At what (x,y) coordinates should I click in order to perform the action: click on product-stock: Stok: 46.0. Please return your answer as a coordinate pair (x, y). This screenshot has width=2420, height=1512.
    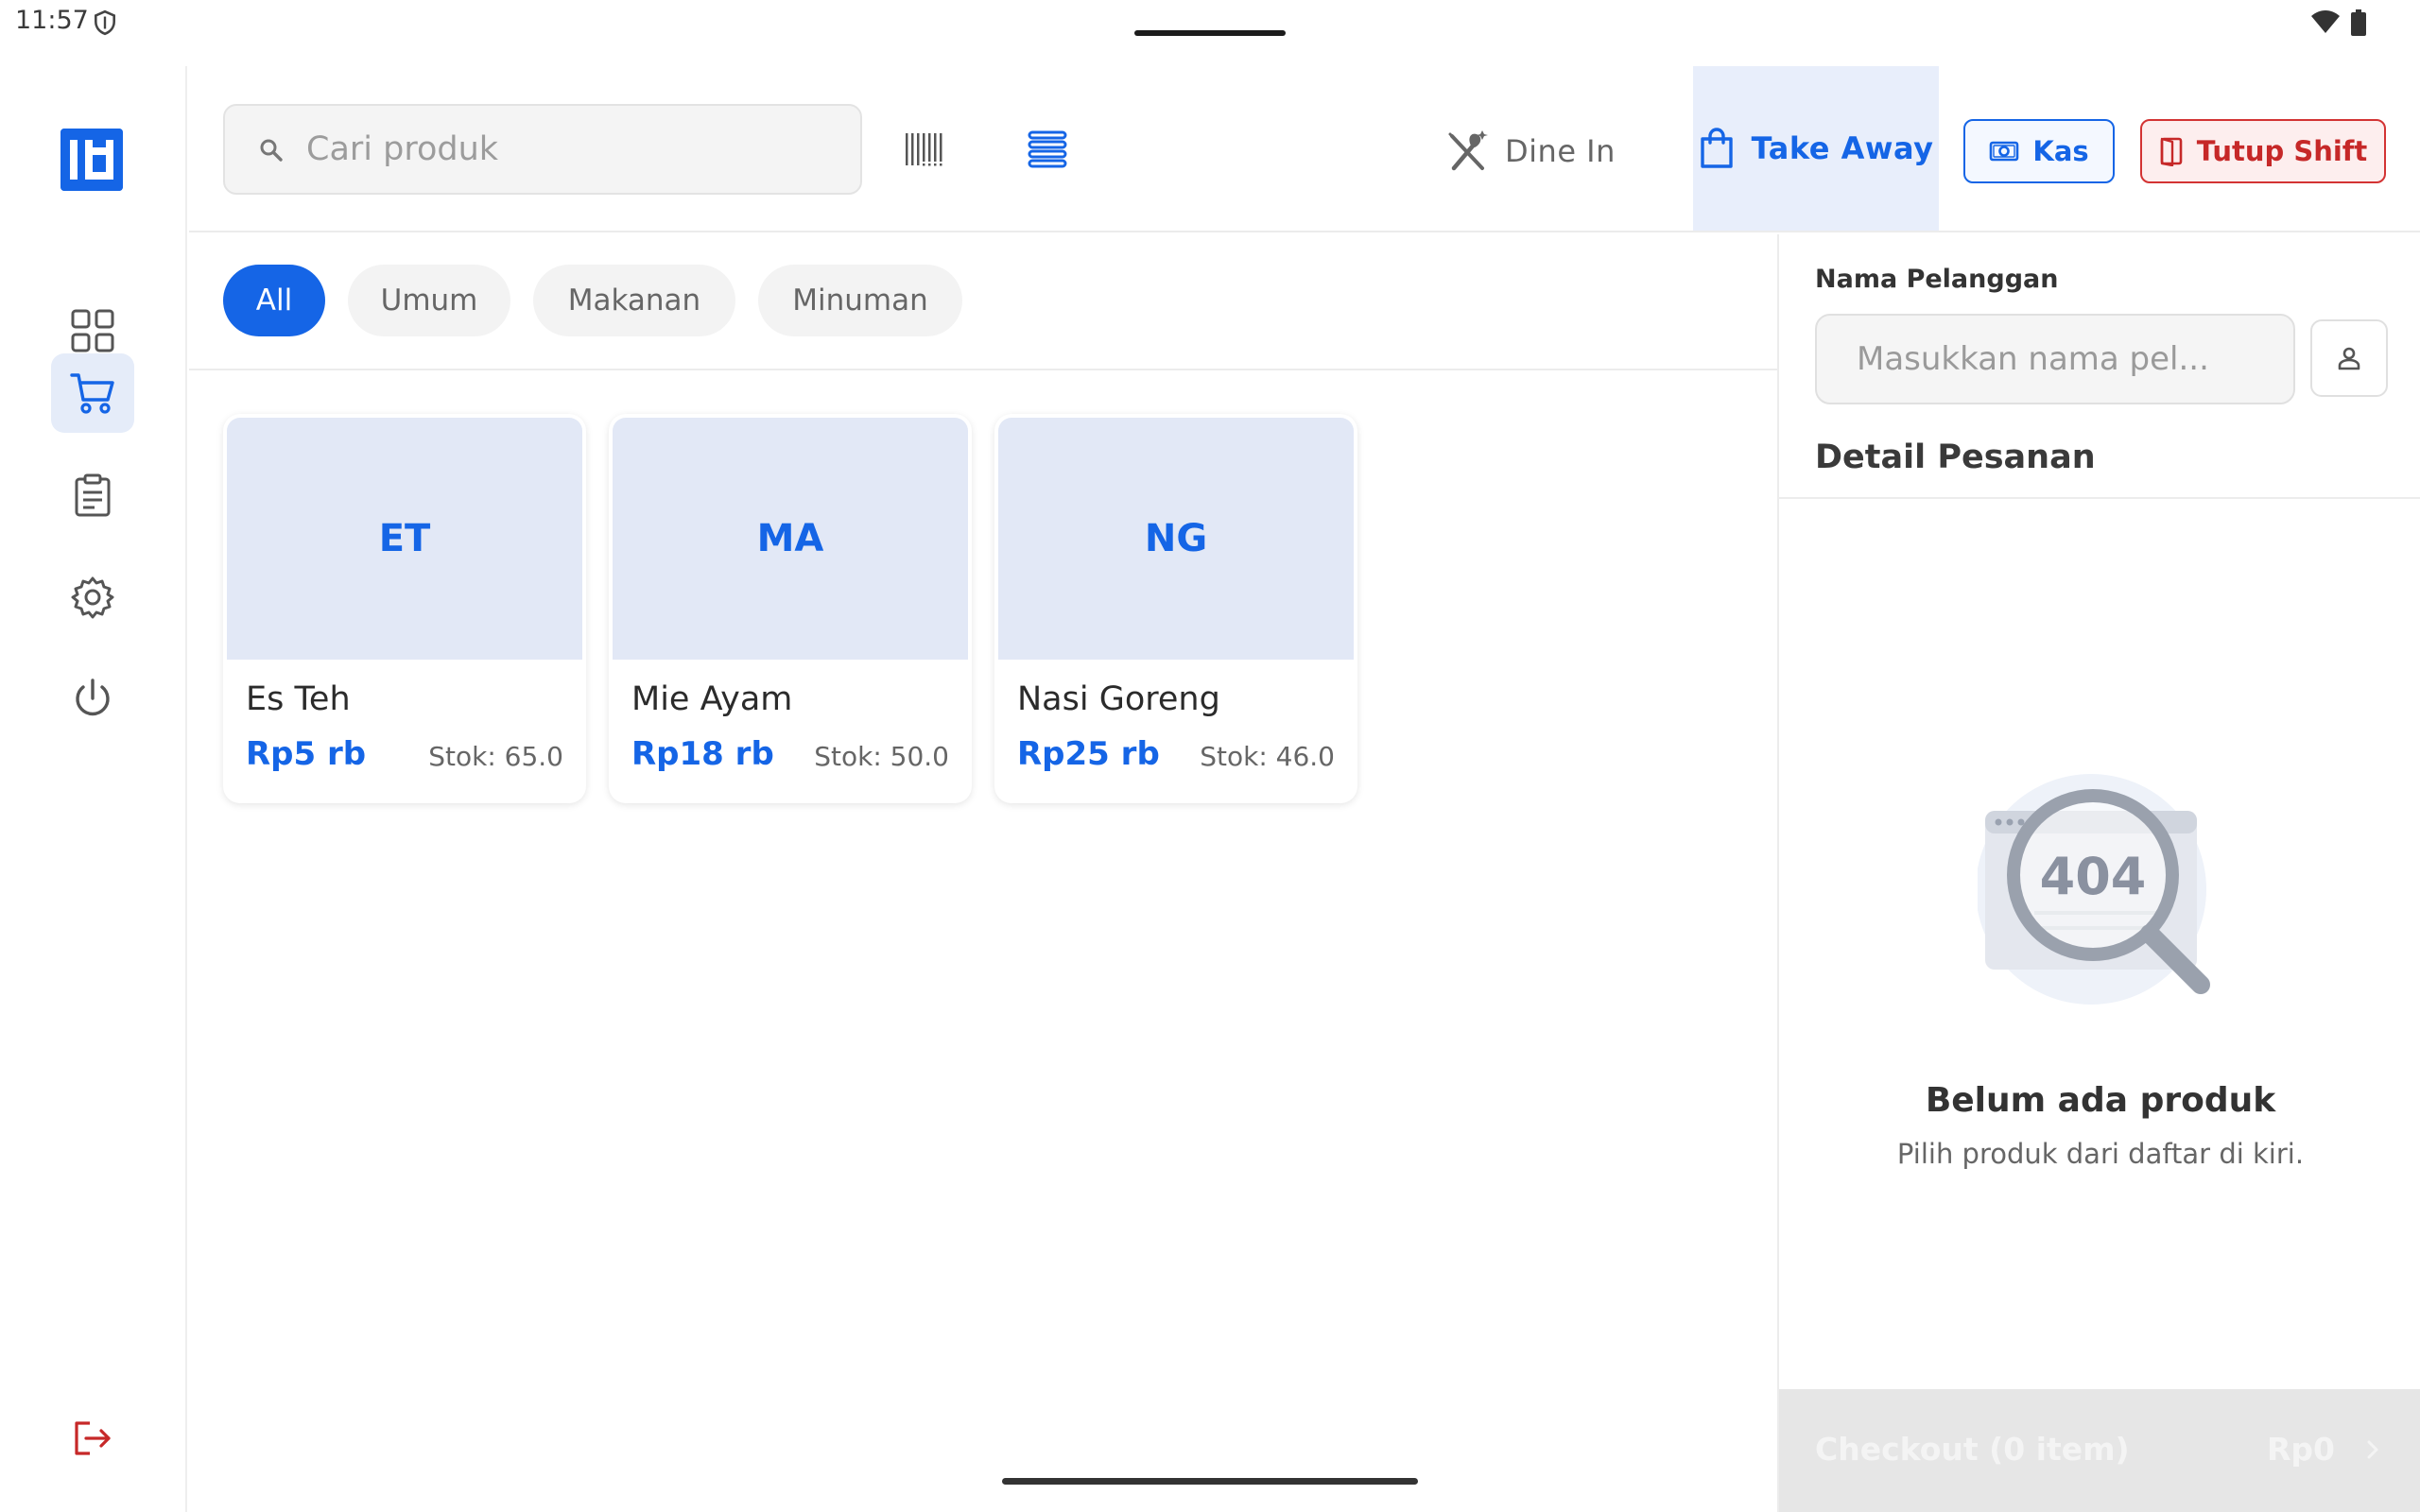
    Looking at the image, I should click on (1267, 756).